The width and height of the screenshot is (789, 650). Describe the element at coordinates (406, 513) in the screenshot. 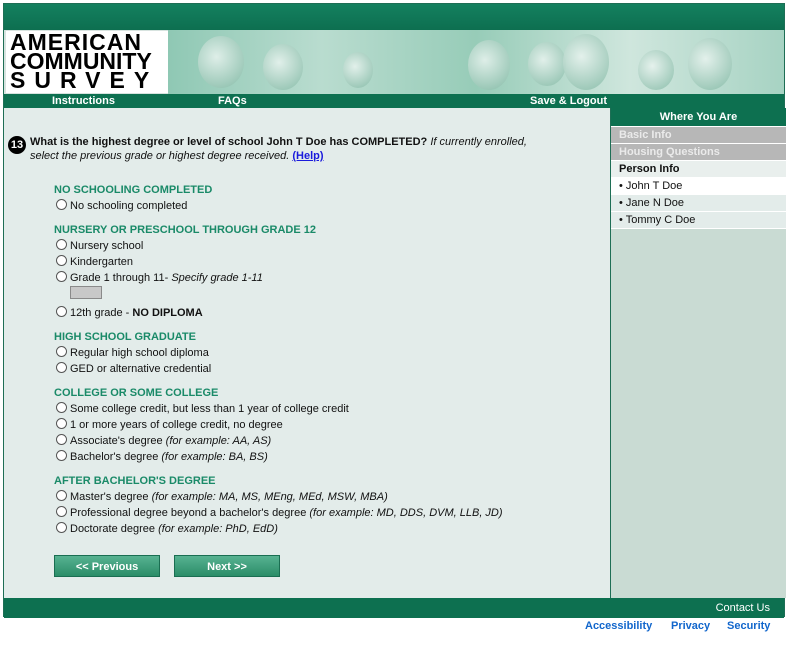

I see `option-example: (for example: MD, DDS, DVM, LLB, JD)` at that location.